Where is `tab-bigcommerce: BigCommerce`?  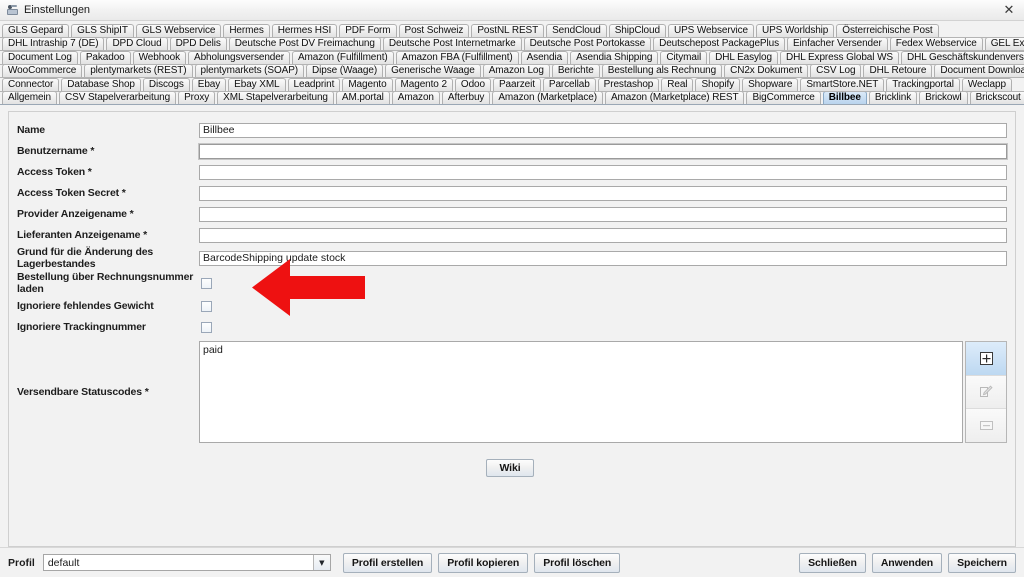
tab-bigcommerce: BigCommerce is located at coordinates (783, 97).